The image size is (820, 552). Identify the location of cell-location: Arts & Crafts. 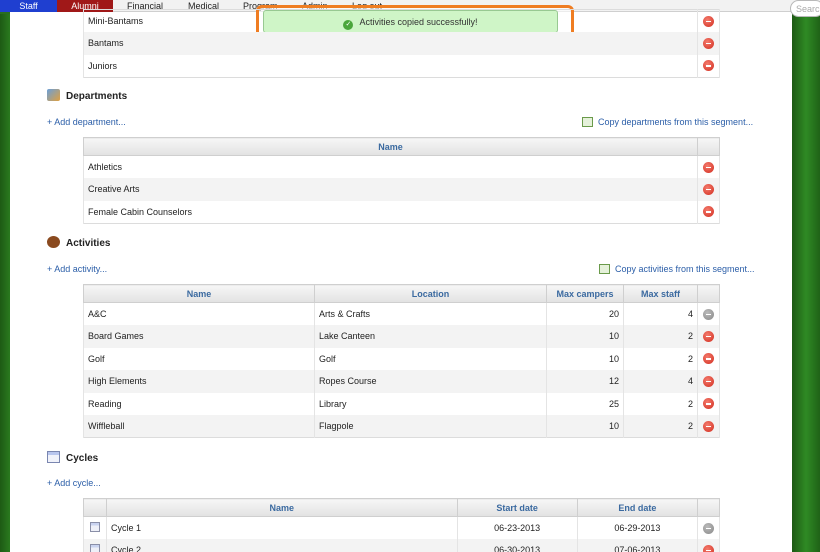
(430, 313).